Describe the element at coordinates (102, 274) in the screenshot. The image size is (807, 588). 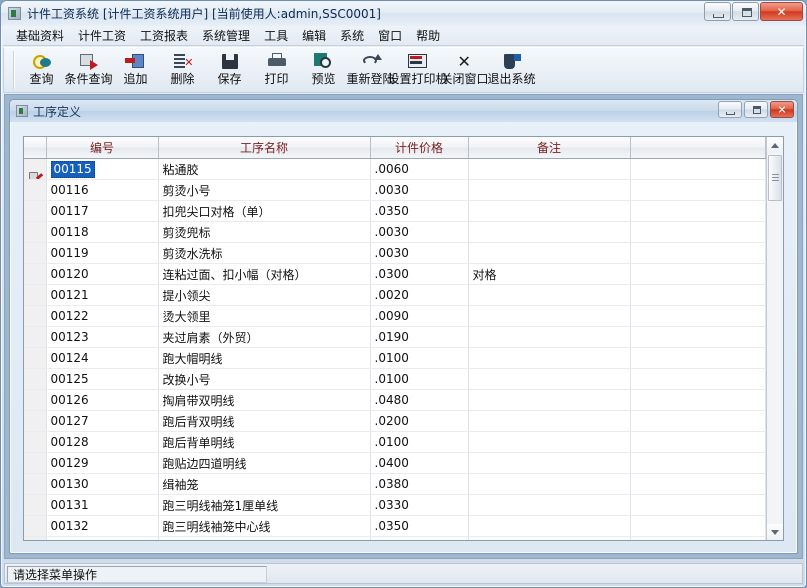
I see `cell-code: 00120` at that location.